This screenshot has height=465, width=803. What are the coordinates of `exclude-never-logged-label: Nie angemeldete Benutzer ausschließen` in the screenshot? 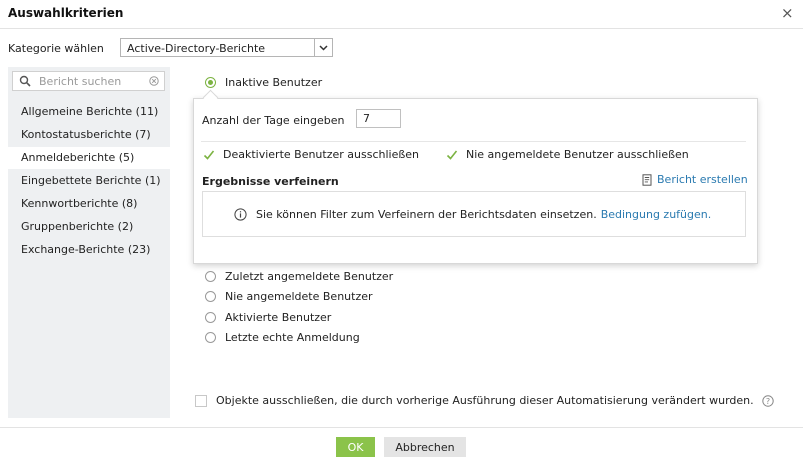 It's located at (577, 154).